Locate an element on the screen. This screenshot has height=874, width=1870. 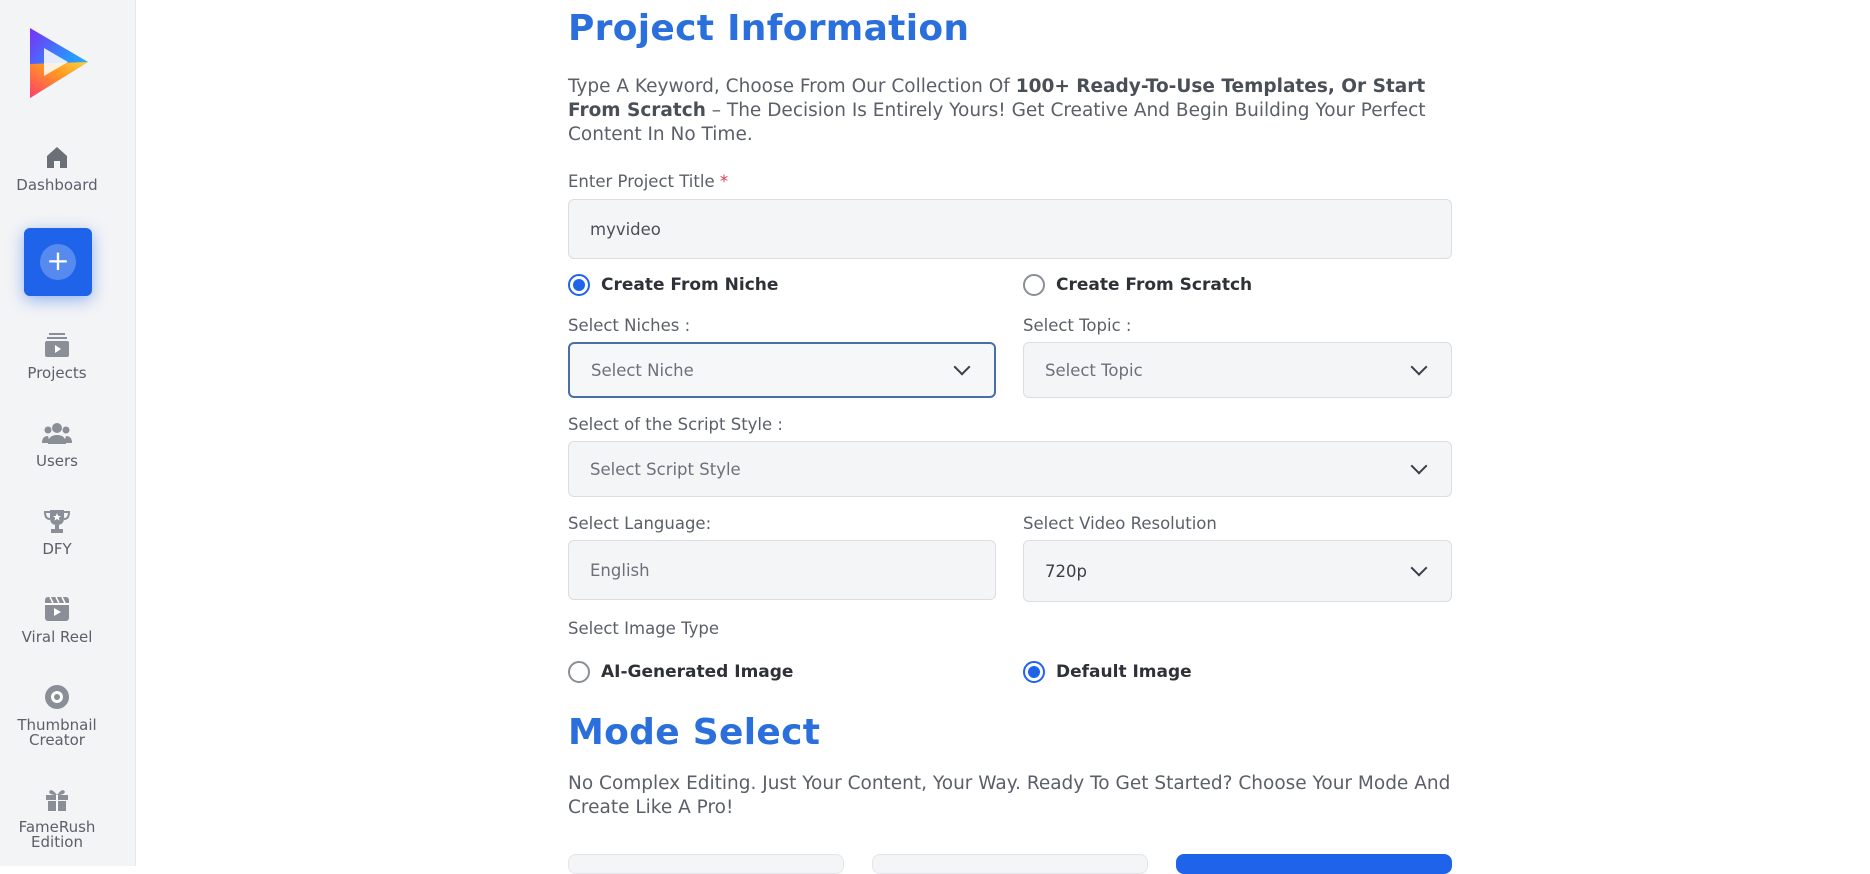
select-niche-value: Select Niche is located at coordinates (642, 370).